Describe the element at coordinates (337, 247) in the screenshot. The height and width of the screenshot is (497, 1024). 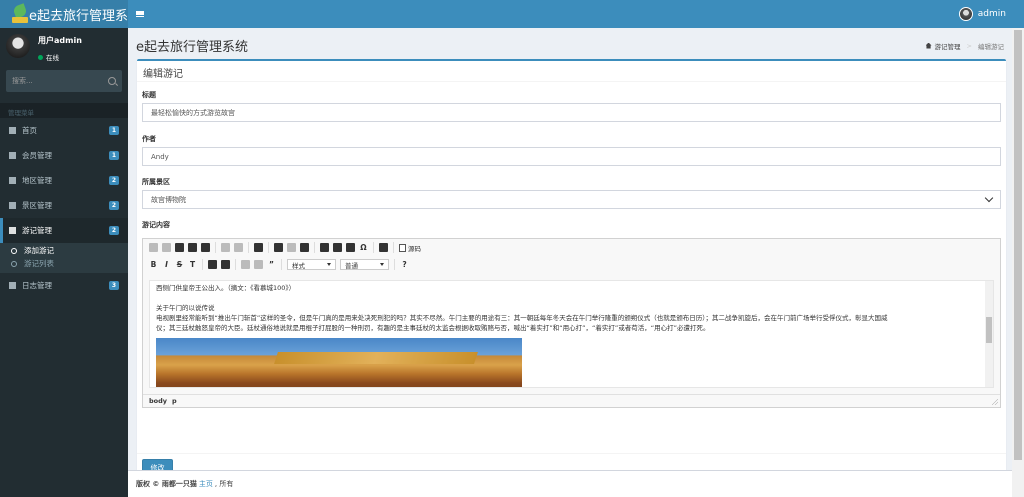
I see `table-icon` at that location.